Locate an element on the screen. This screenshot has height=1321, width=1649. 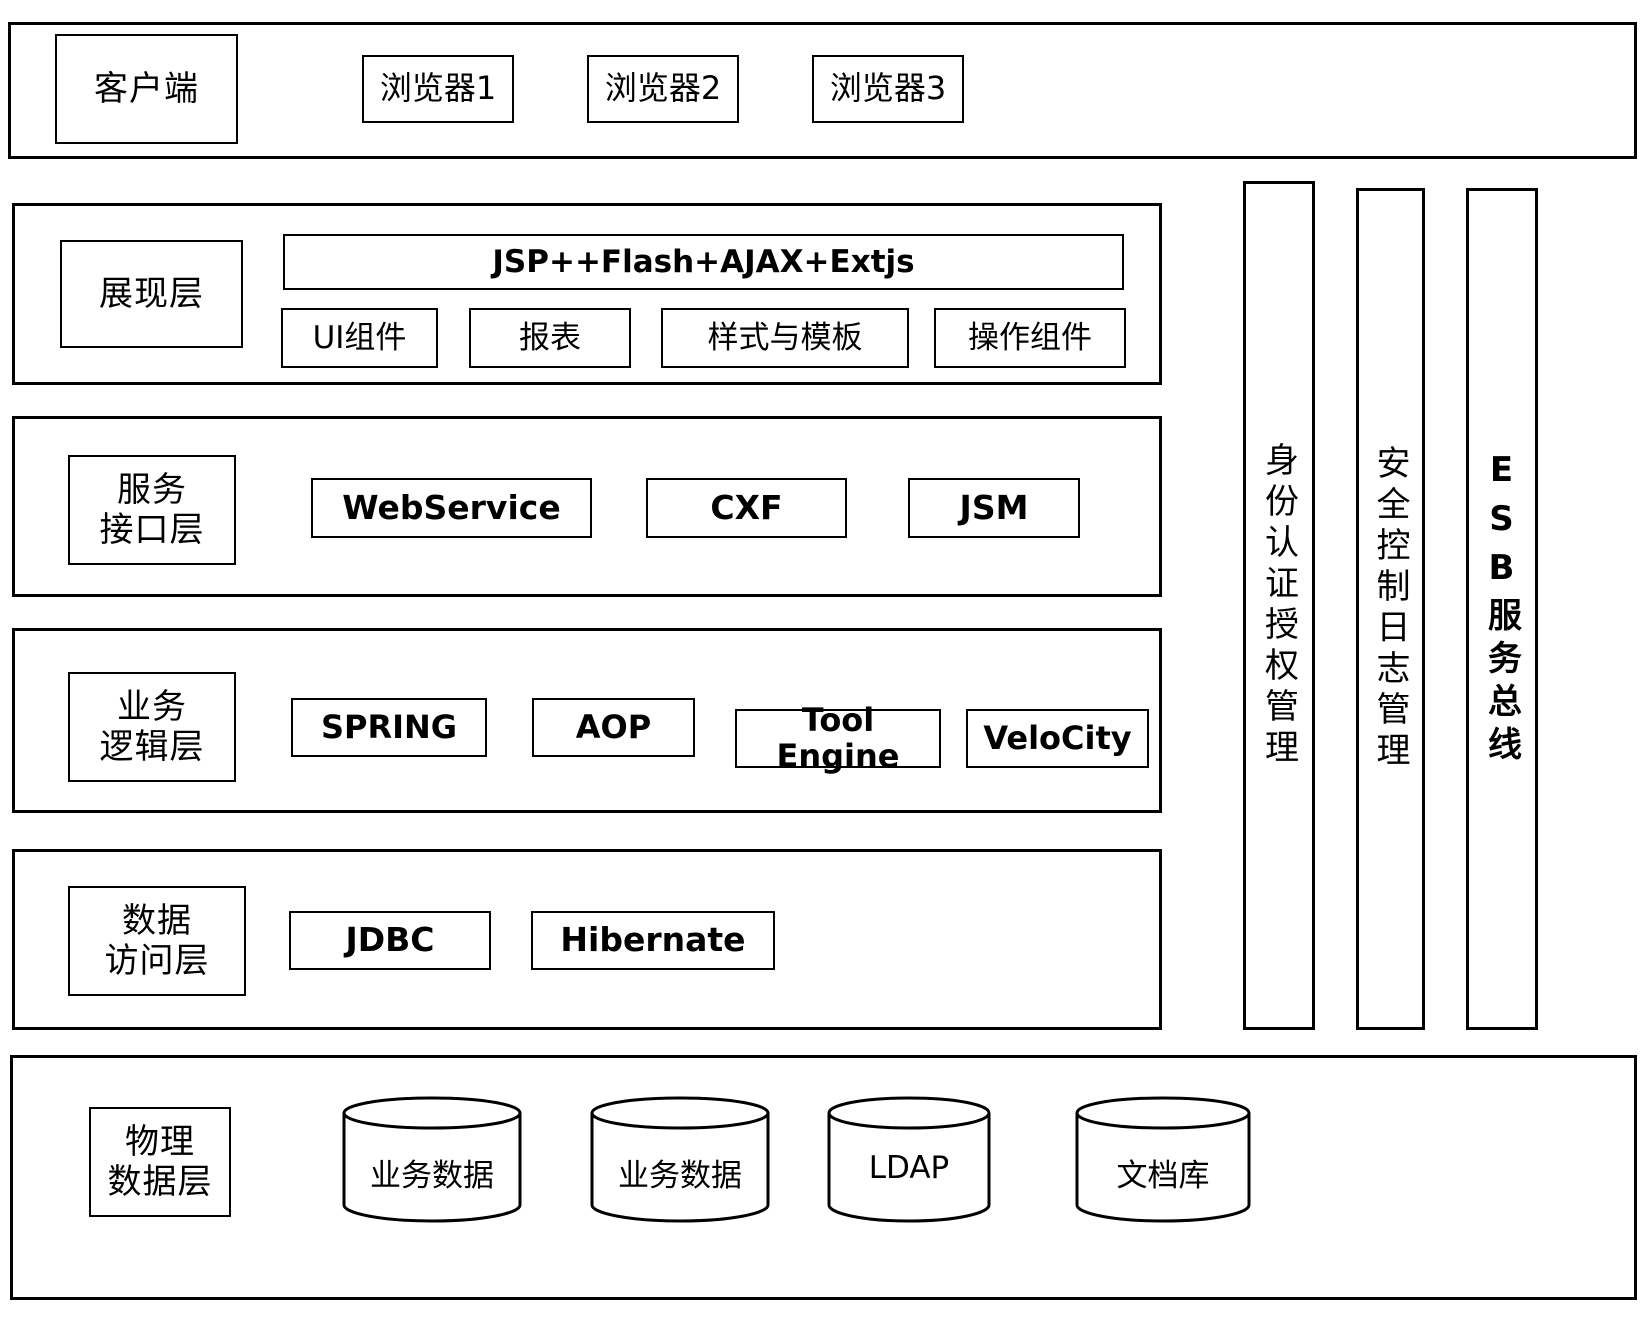
service-interface-label-line-1: 服务 is located at coordinates (152, 489).